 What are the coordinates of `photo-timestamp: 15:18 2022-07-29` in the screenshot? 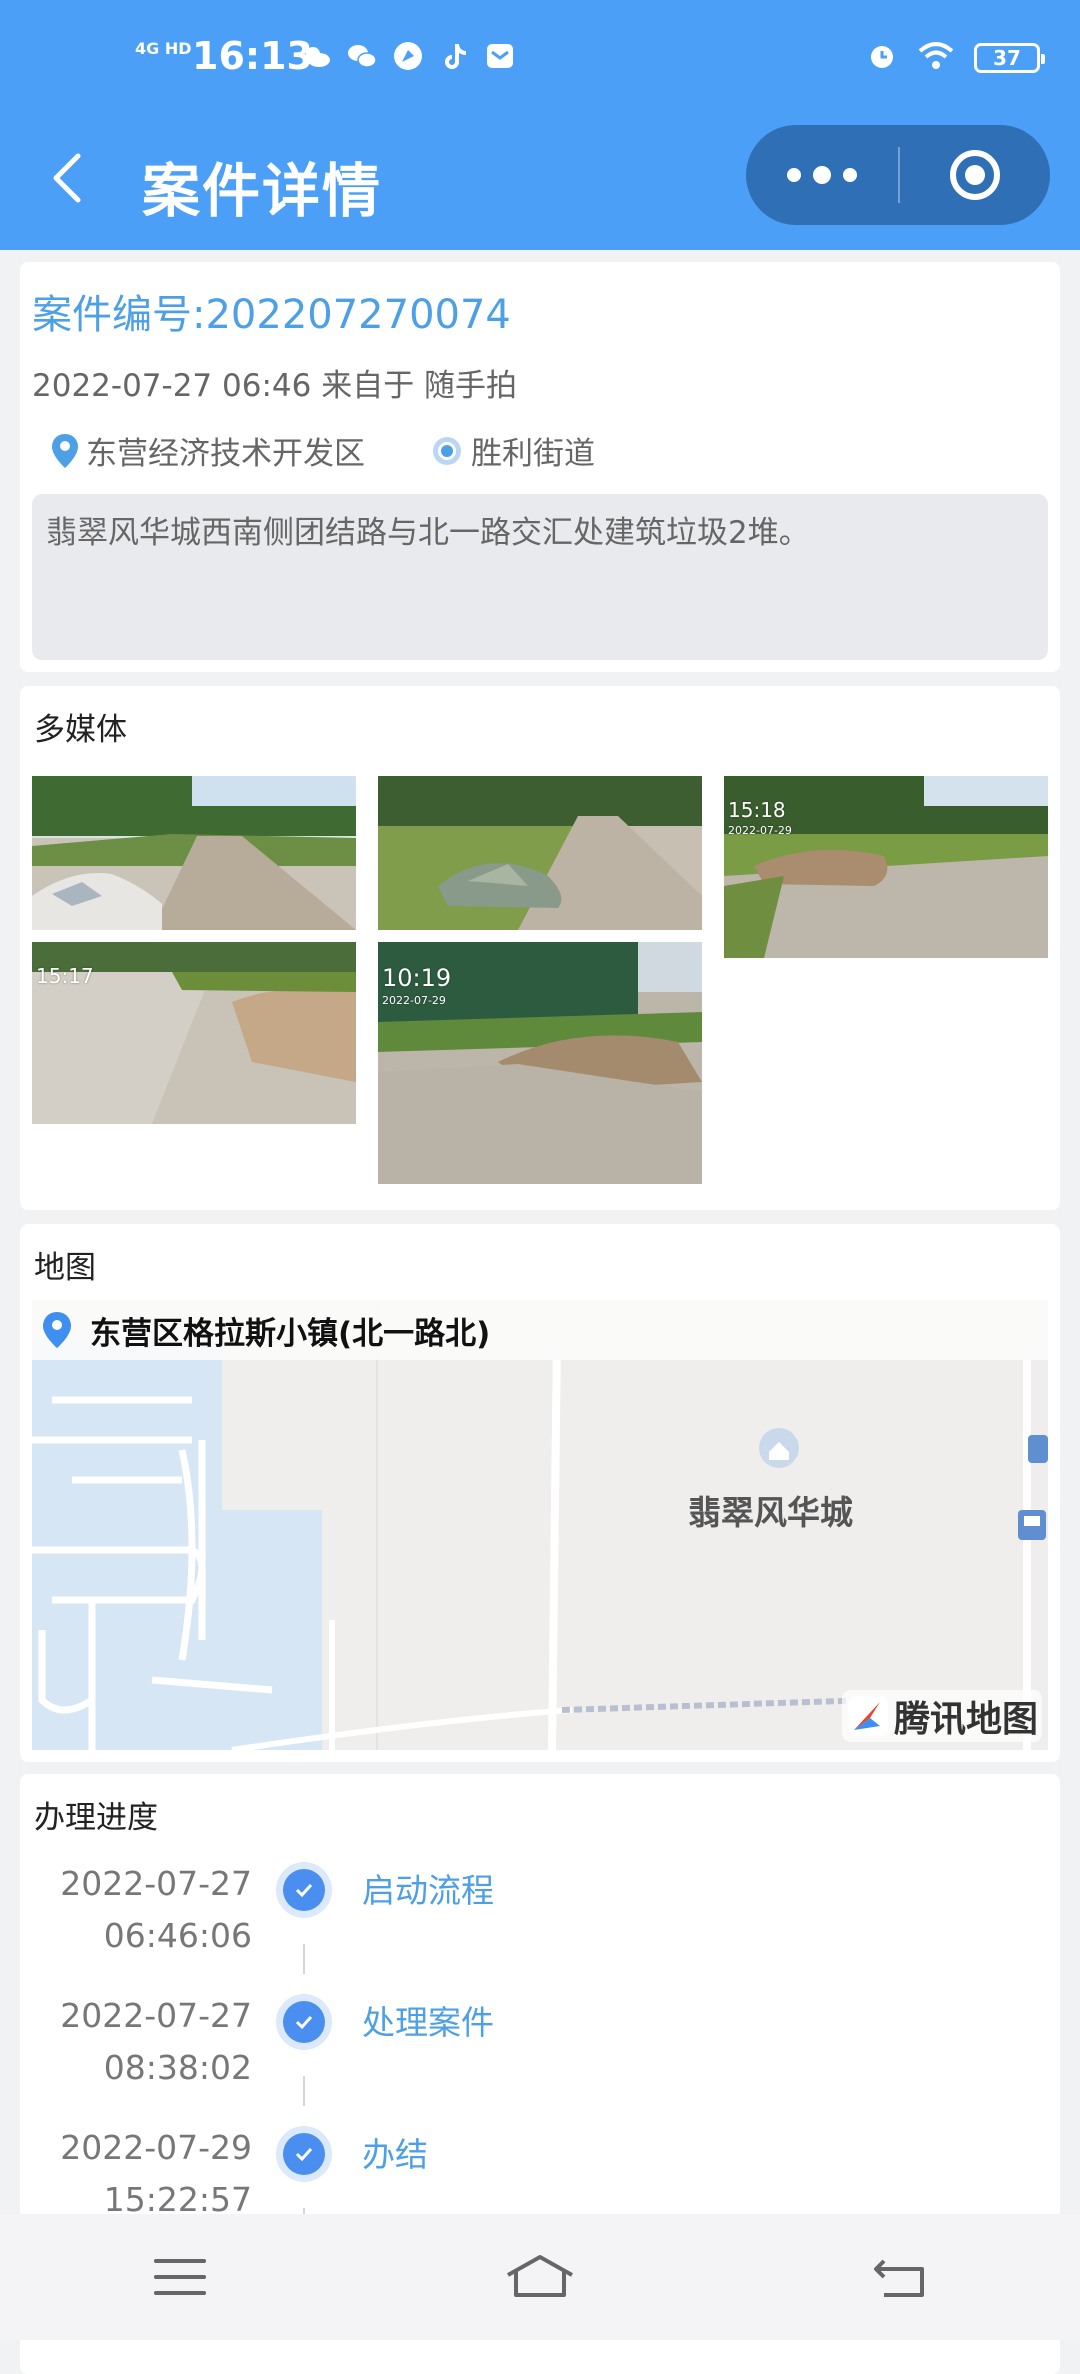 It's located at (760, 817).